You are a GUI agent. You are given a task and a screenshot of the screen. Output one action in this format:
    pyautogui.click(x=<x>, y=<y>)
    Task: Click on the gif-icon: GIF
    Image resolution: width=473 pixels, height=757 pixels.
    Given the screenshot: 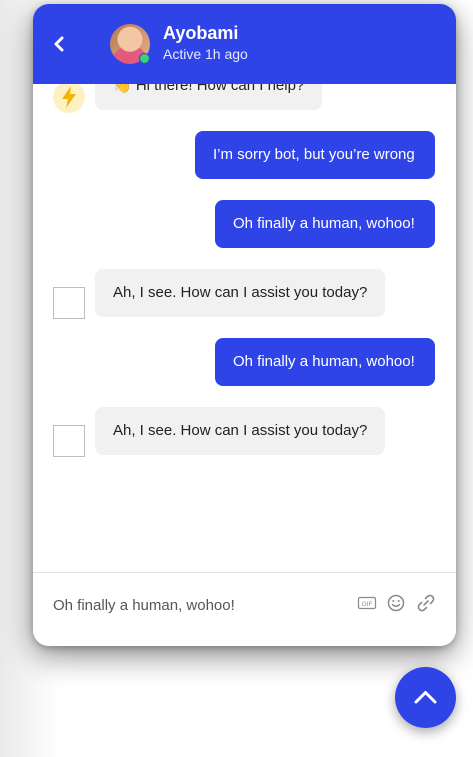 What is the action you would take?
    pyautogui.click(x=367, y=603)
    